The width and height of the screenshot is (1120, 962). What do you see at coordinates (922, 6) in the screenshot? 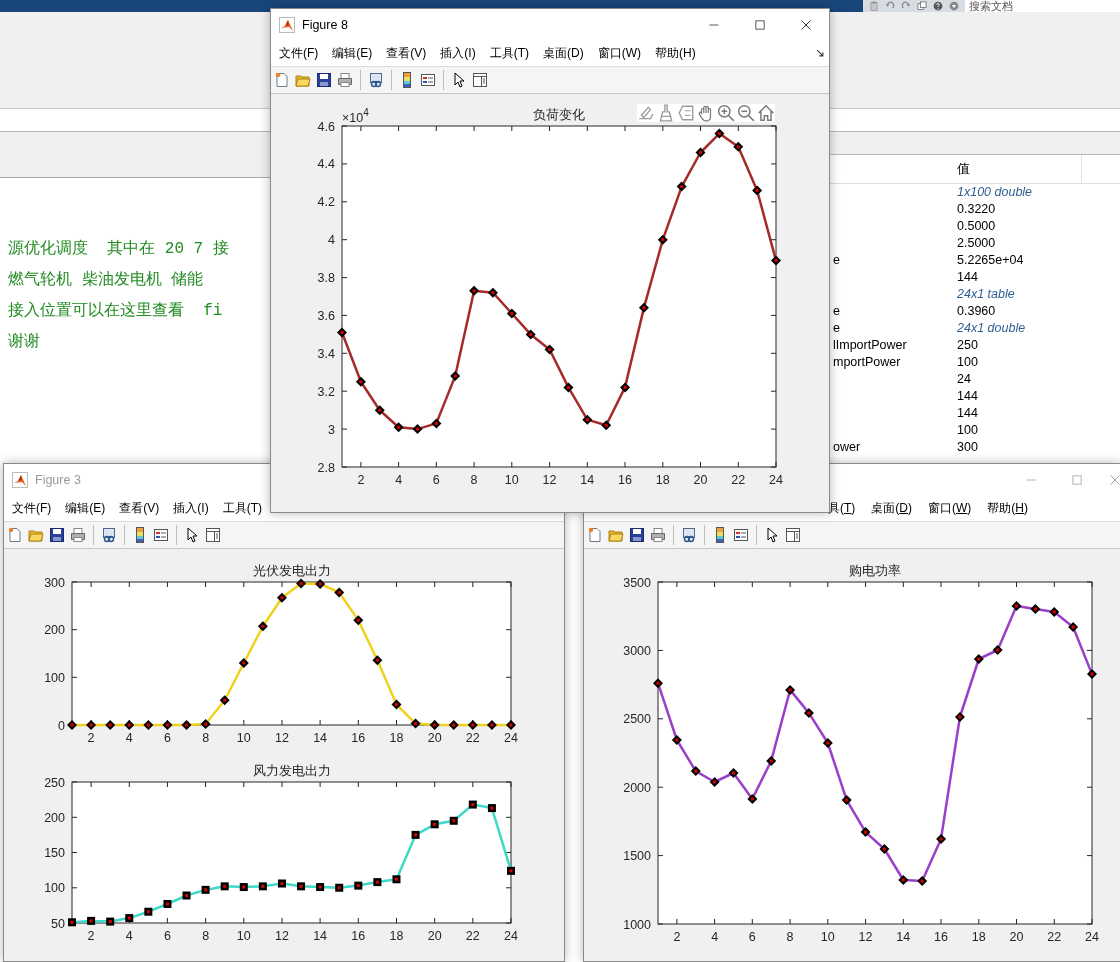
I see `window-icon` at bounding box center [922, 6].